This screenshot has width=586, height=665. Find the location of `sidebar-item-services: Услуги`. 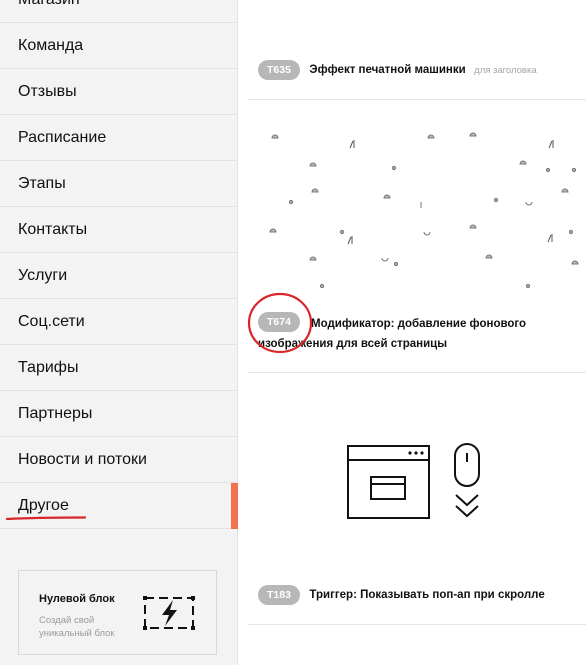

sidebar-item-services: Услуги is located at coordinates (119, 276).